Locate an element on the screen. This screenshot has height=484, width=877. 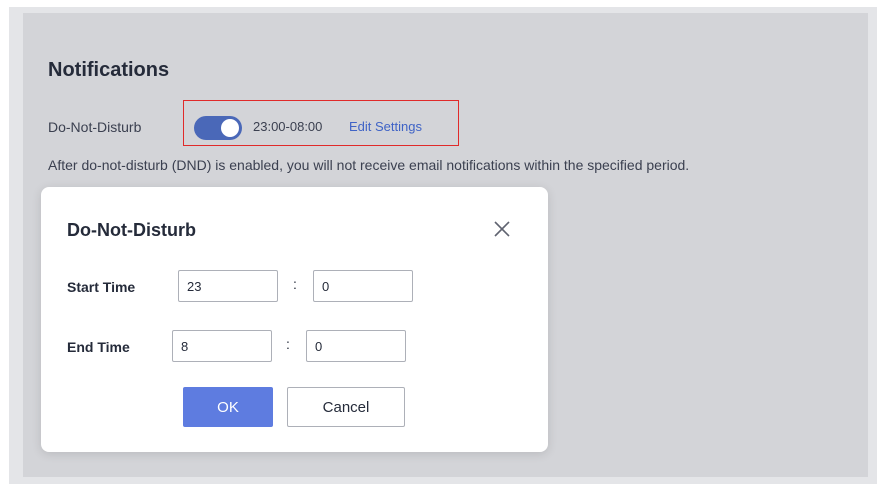
ok-button: OK is located at coordinates (228, 407).